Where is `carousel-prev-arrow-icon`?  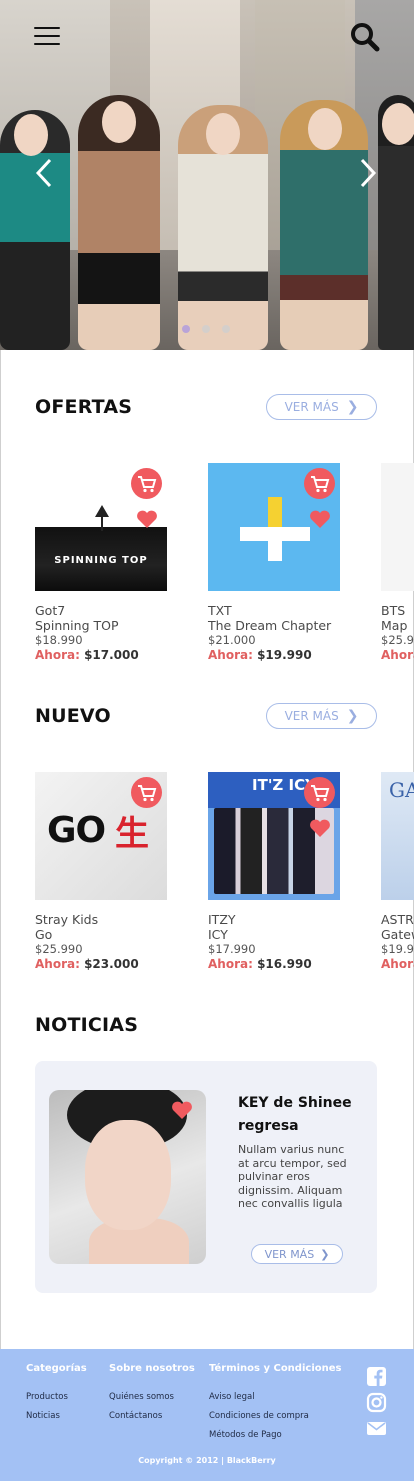 carousel-prev-arrow-icon is located at coordinates (44, 173).